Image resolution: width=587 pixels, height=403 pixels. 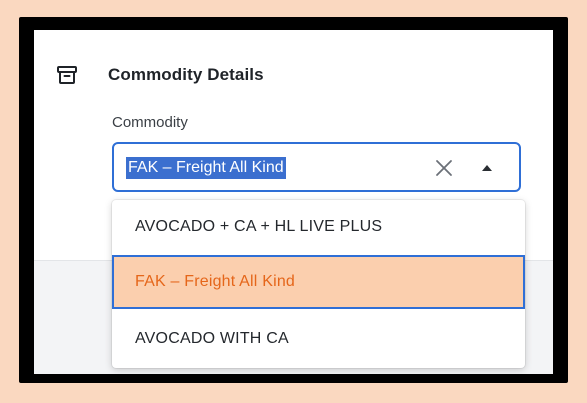 I want to click on commodity-selected-value: FAK – Freight All Kind, so click(x=206, y=168).